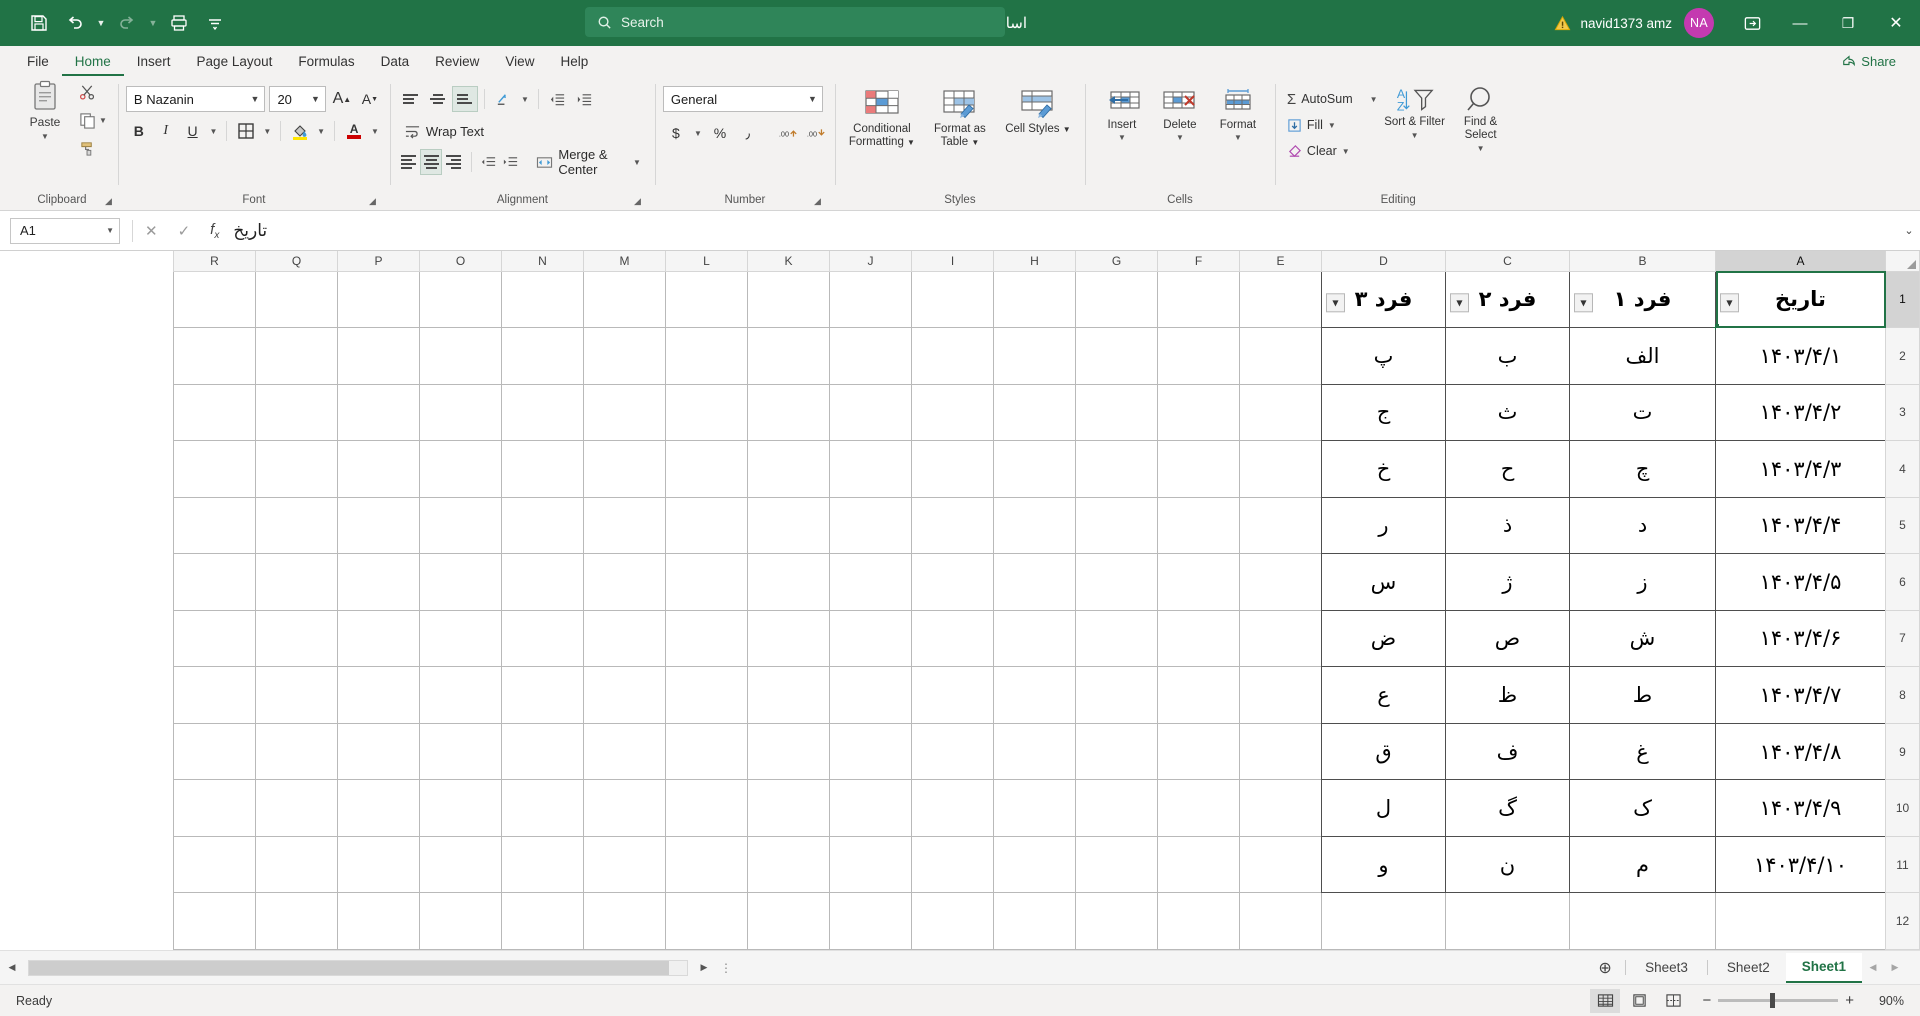 This screenshot has height=1016, width=1920. What do you see at coordinates (45, 108) in the screenshot?
I see `paste-button: Paste ▼` at bounding box center [45, 108].